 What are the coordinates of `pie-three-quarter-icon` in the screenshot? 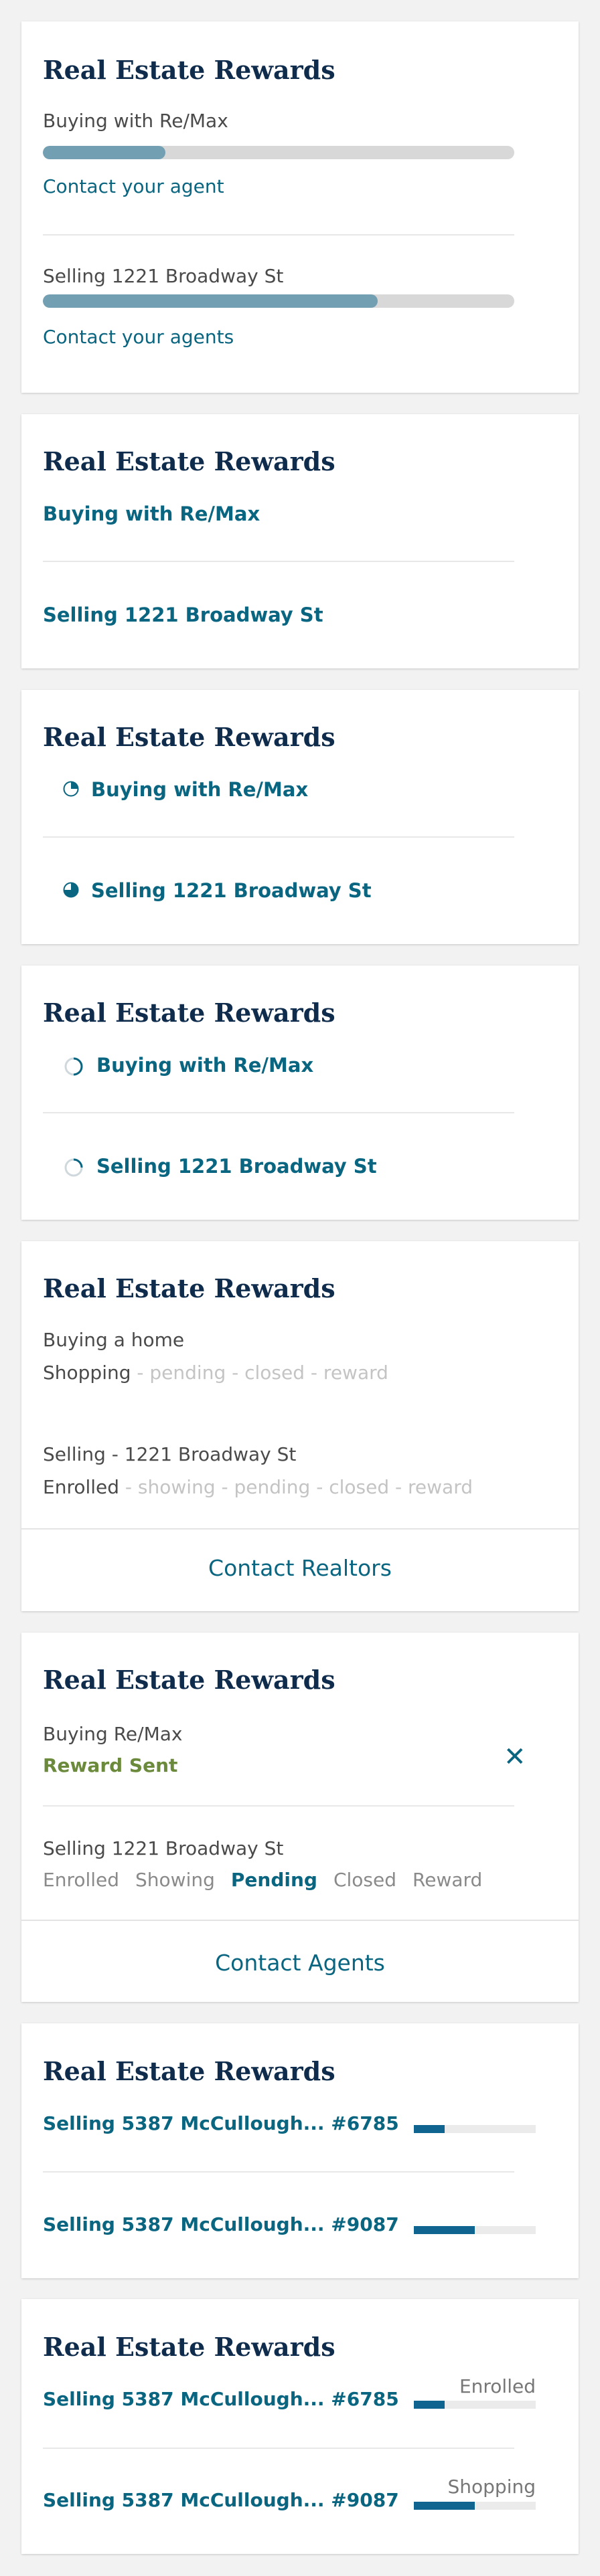 It's located at (71, 890).